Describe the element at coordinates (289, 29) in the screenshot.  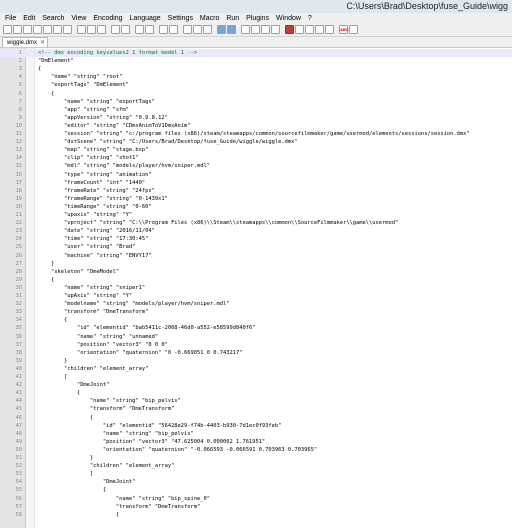
I see `record-macro-icon` at that location.